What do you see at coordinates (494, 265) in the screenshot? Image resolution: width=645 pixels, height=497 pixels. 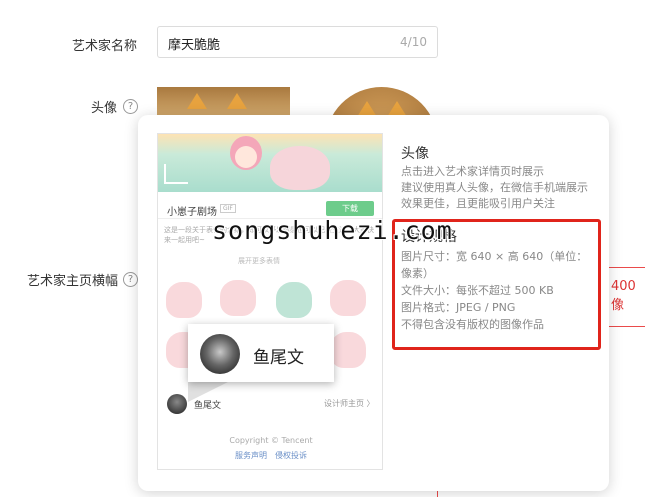 I see `spec-item: 图片尺寸：宽 640 × 高 640（单位：像素）` at bounding box center [494, 265].